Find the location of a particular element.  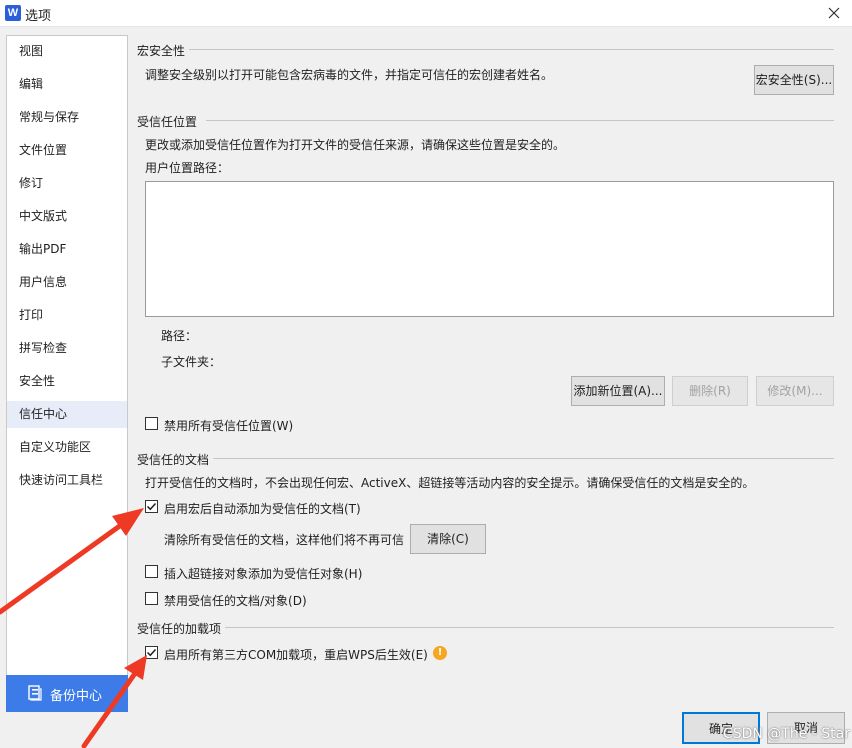

sidebar-item-view: 视图 is located at coordinates (67, 51).